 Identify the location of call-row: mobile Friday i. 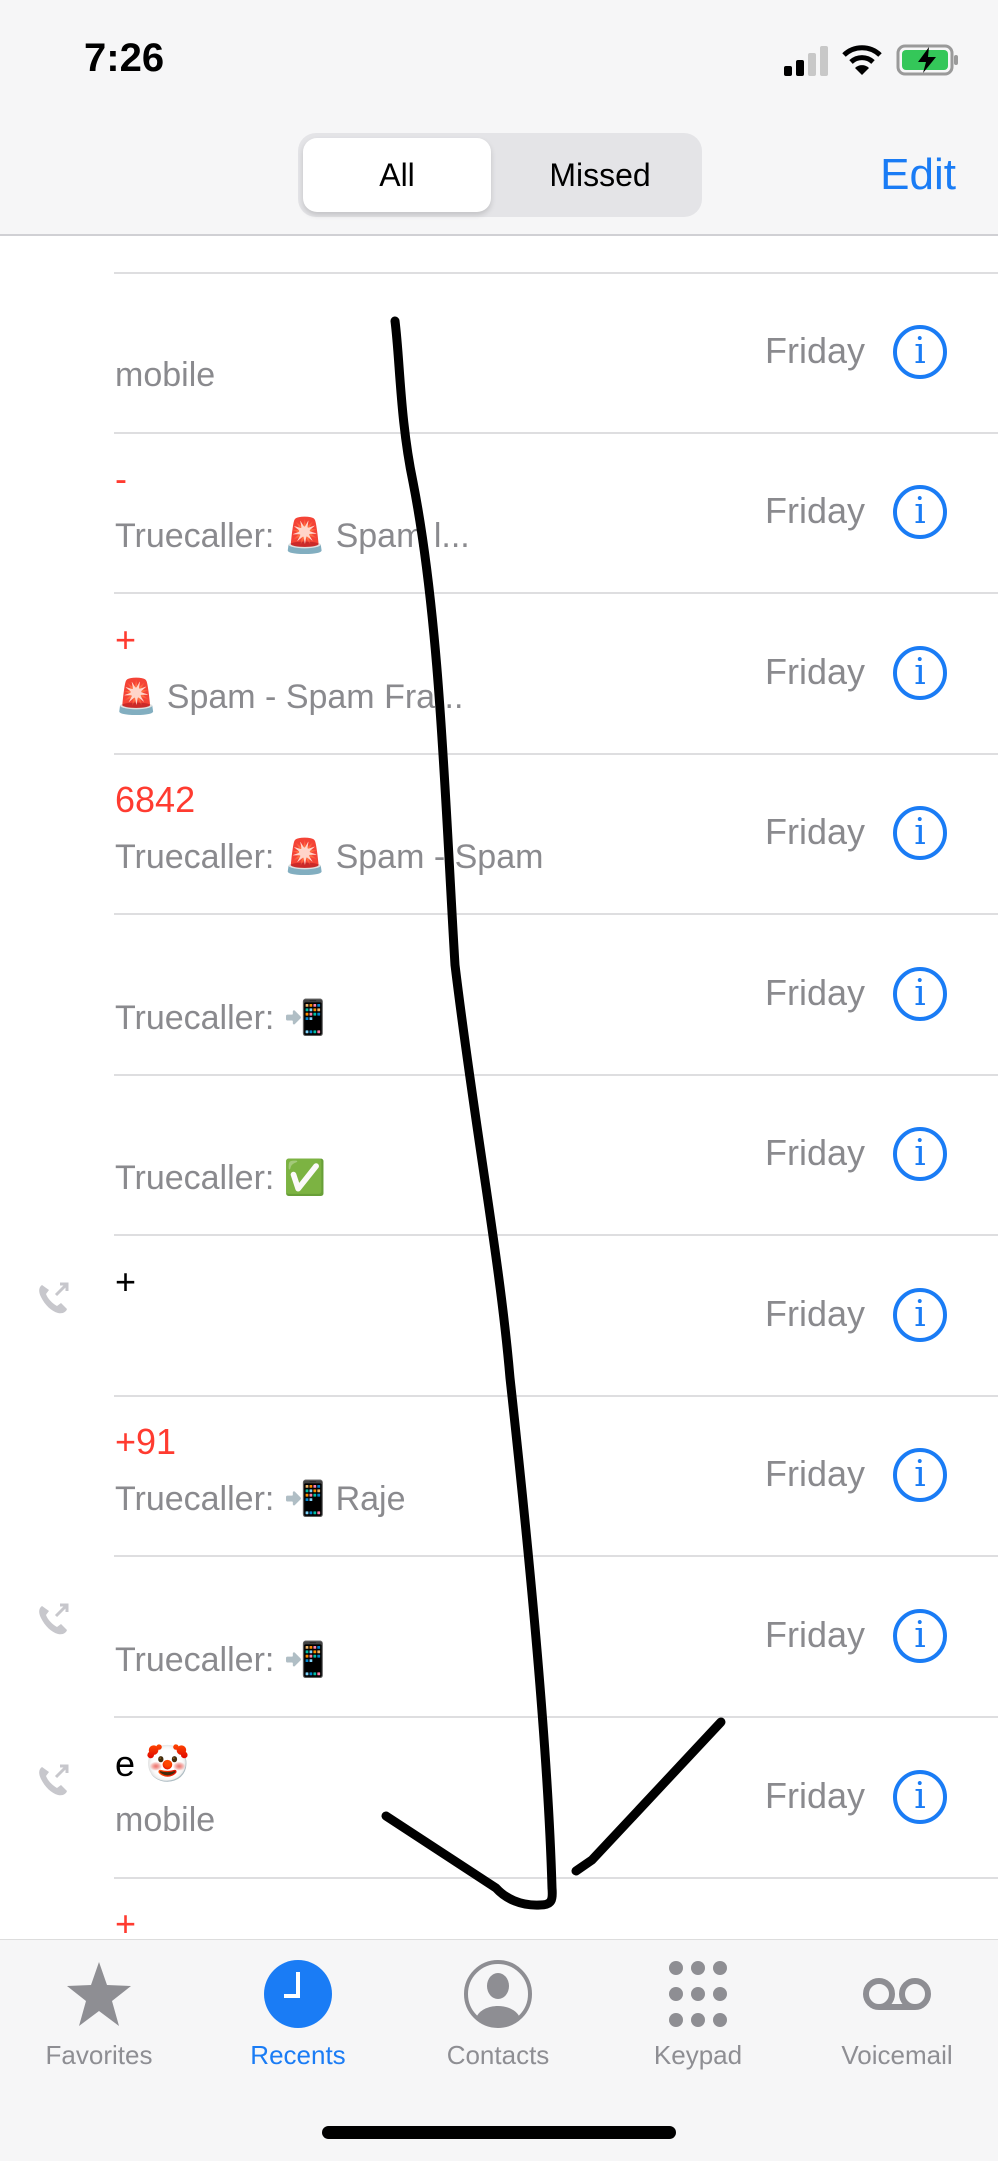
(499, 354).